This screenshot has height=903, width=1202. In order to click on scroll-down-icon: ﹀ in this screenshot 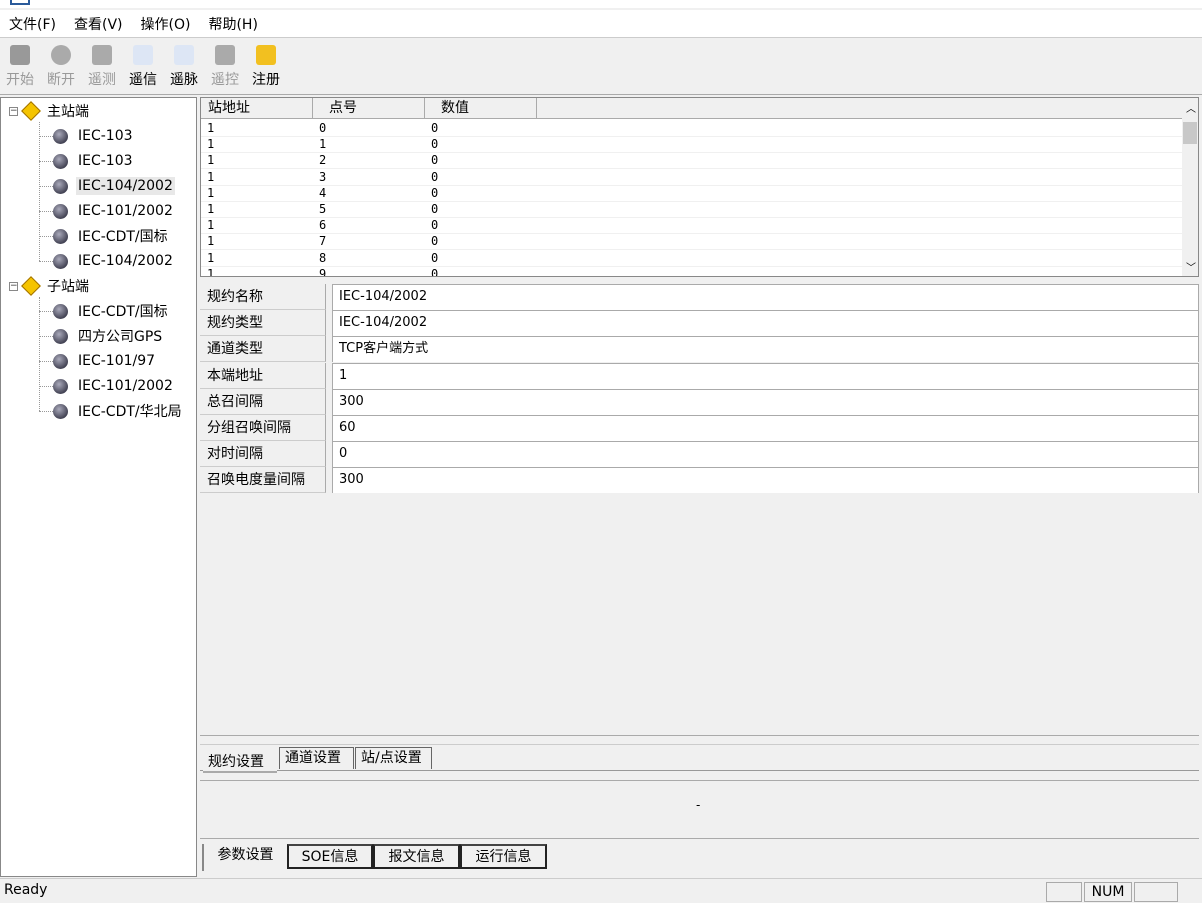, I will do `click(1191, 266)`.